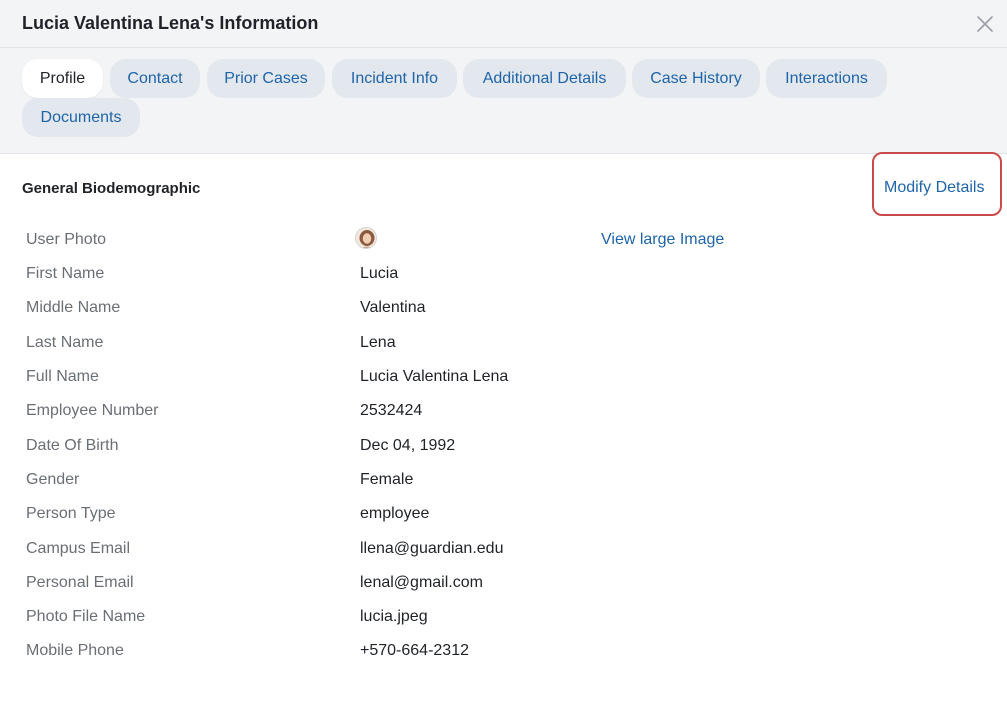 The height and width of the screenshot is (718, 1007). I want to click on view-large-image-link: View large Image, so click(662, 240).